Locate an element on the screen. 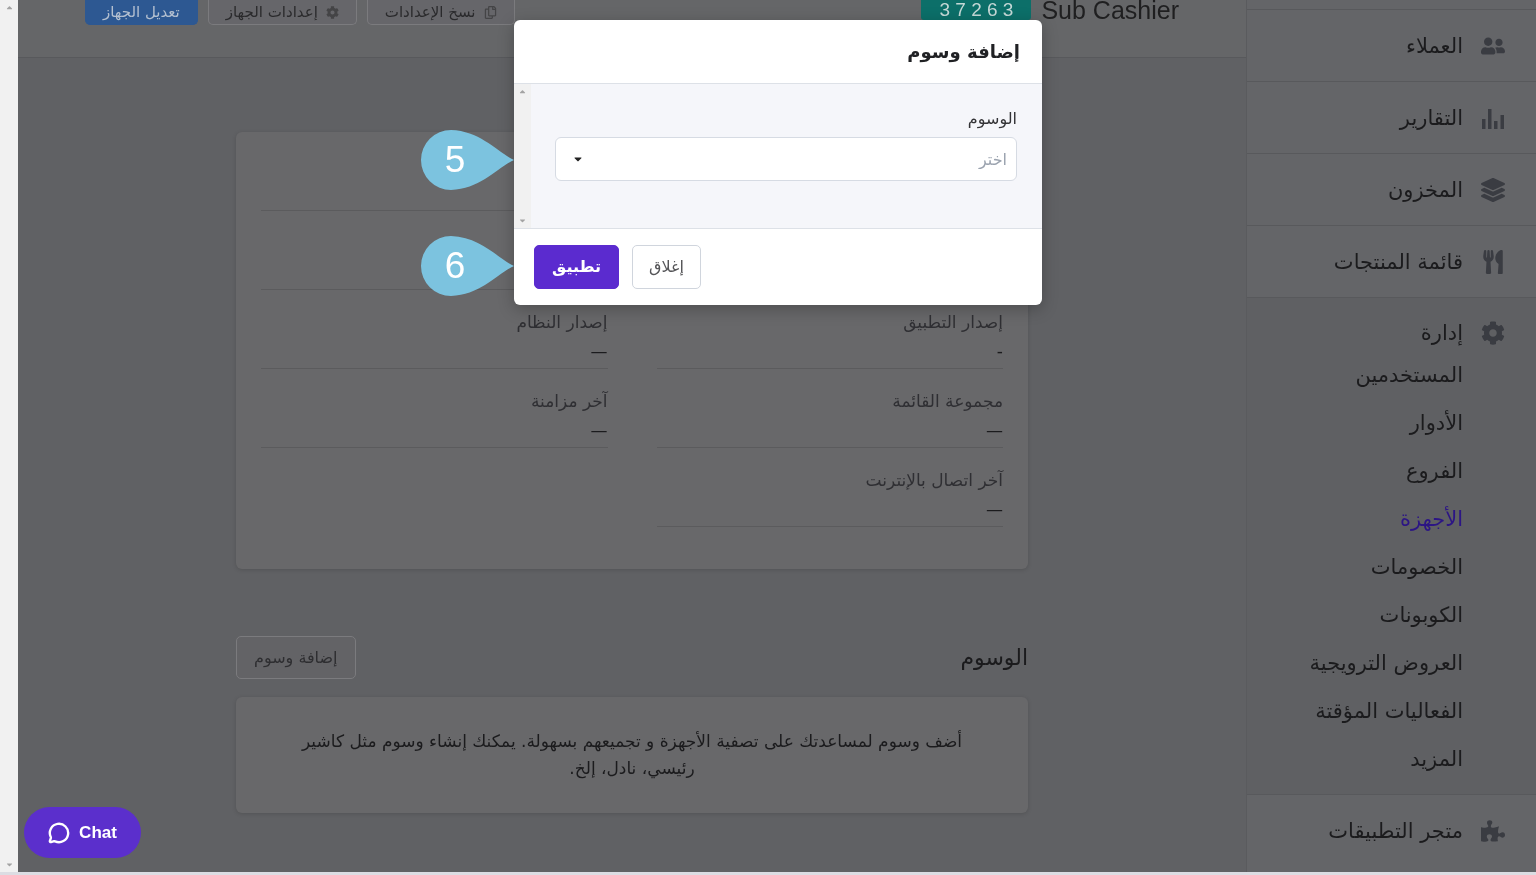  sidebar-sublink: العروض الترويجية is located at coordinates (1386, 663).